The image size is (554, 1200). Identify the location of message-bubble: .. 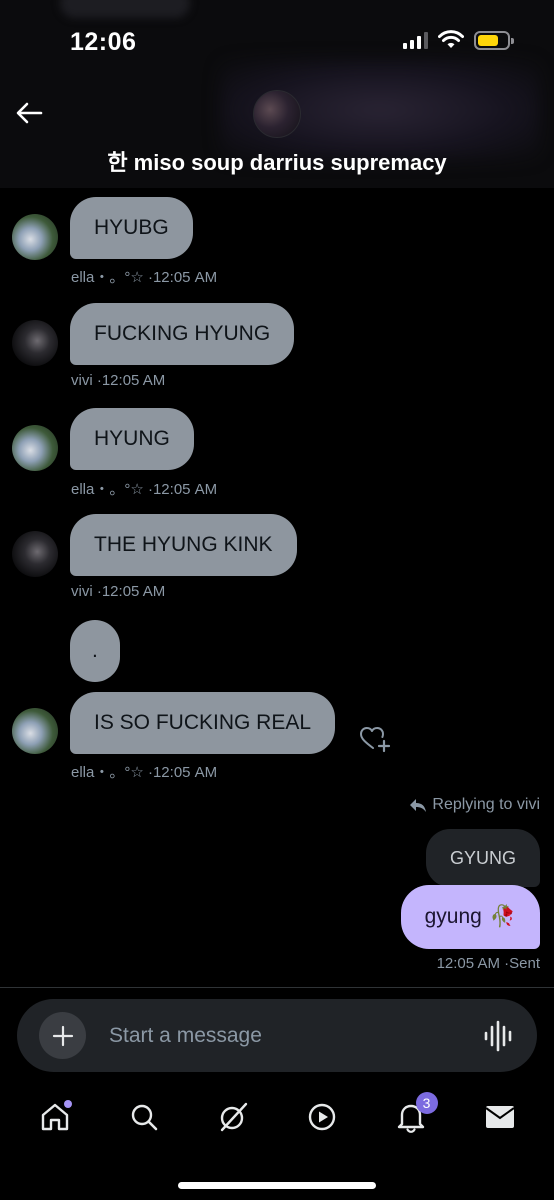
(95, 651).